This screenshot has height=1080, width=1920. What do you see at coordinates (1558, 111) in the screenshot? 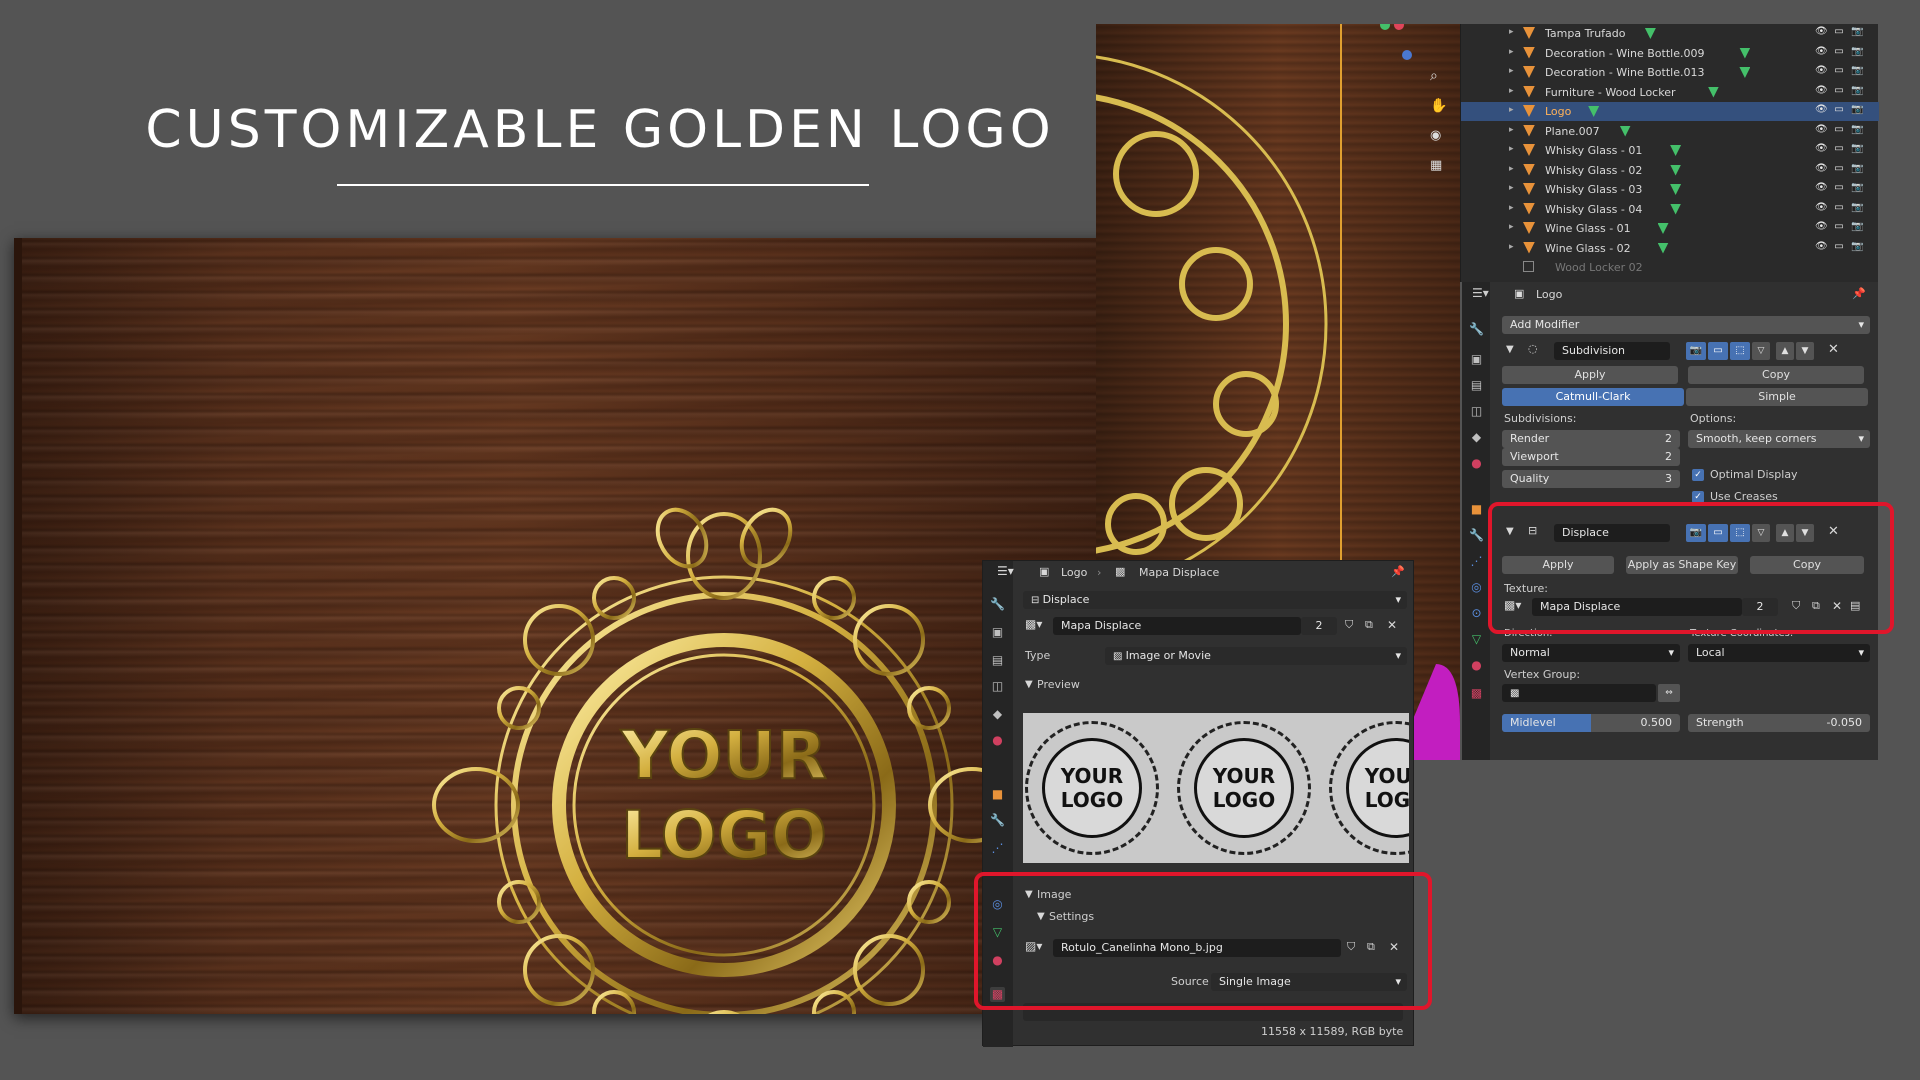
I see `outliner-item-name: Logo` at bounding box center [1558, 111].